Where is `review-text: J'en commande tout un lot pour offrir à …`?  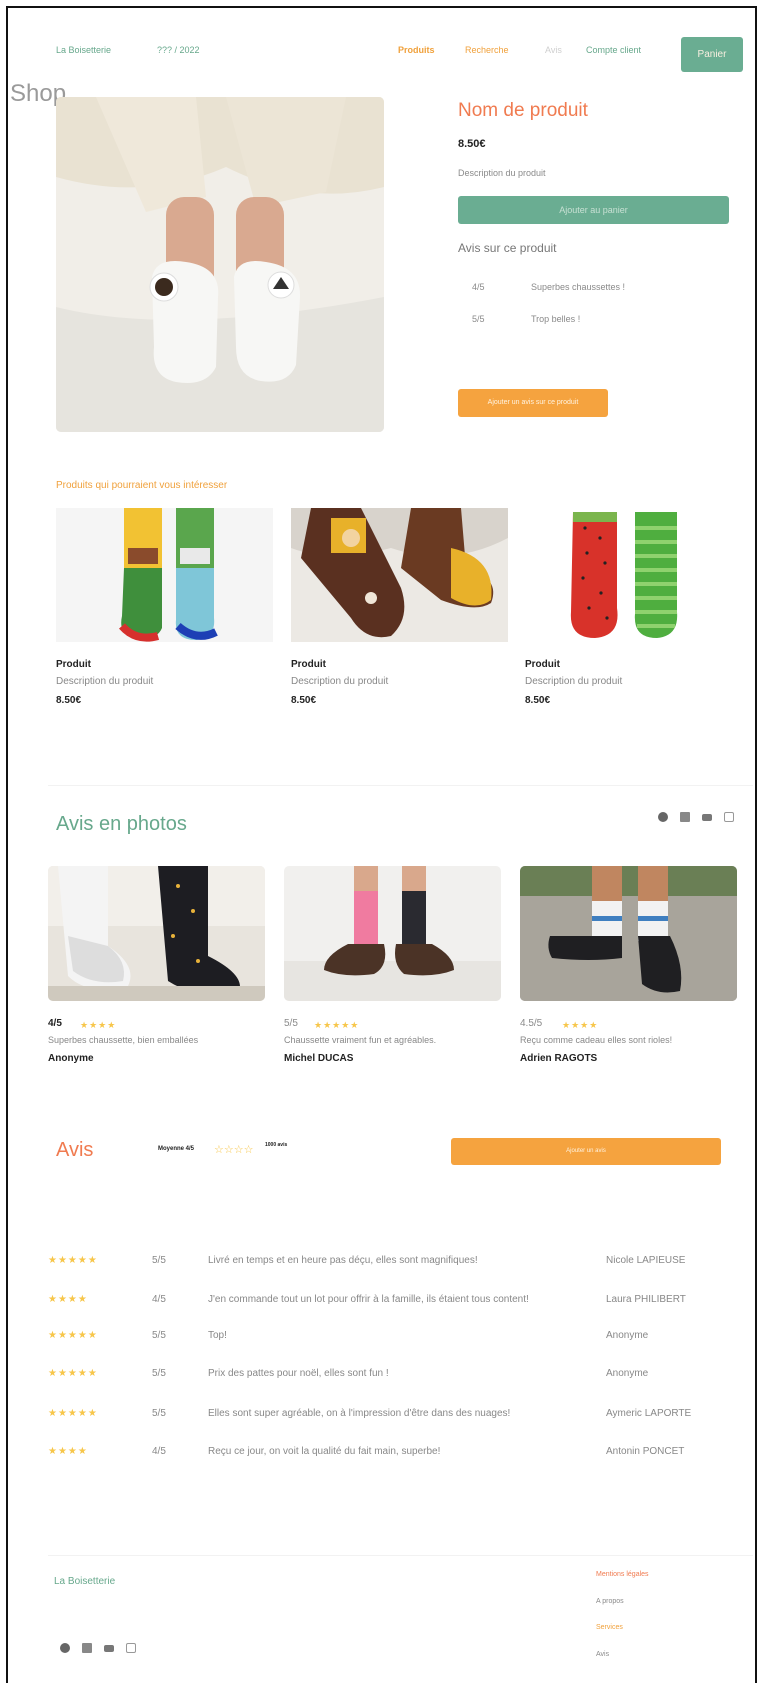
review-text: J'en commande tout un lot pour offrir à … is located at coordinates (368, 1299).